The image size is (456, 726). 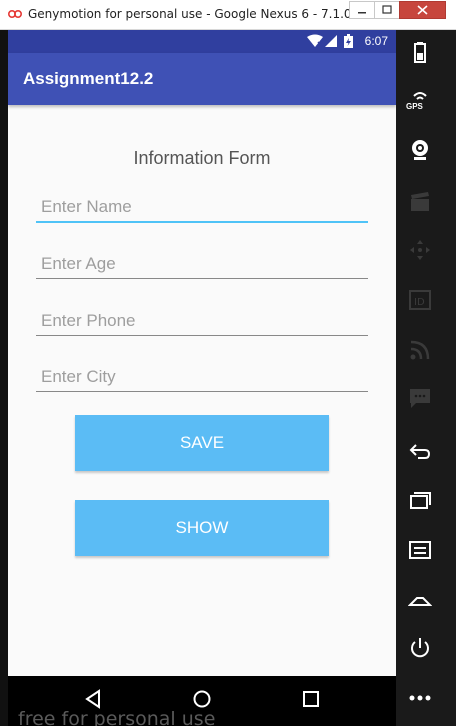 I want to click on watermark: free for personal use, so click(x=117, y=717).